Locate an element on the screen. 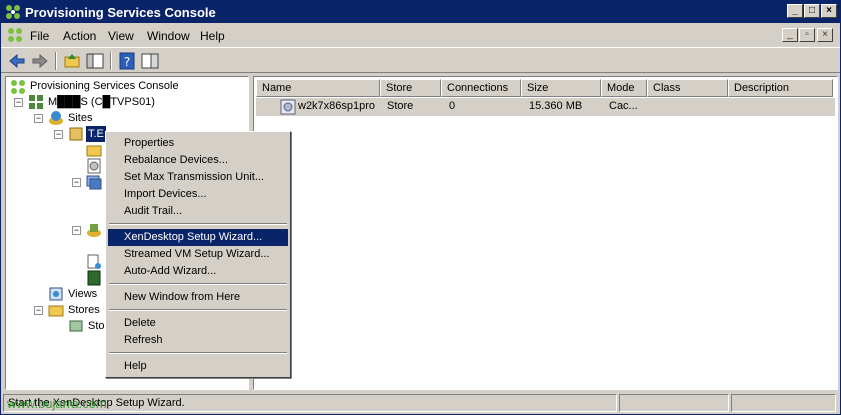 The image size is (841, 415). menu-view: View is located at coordinates (121, 36).